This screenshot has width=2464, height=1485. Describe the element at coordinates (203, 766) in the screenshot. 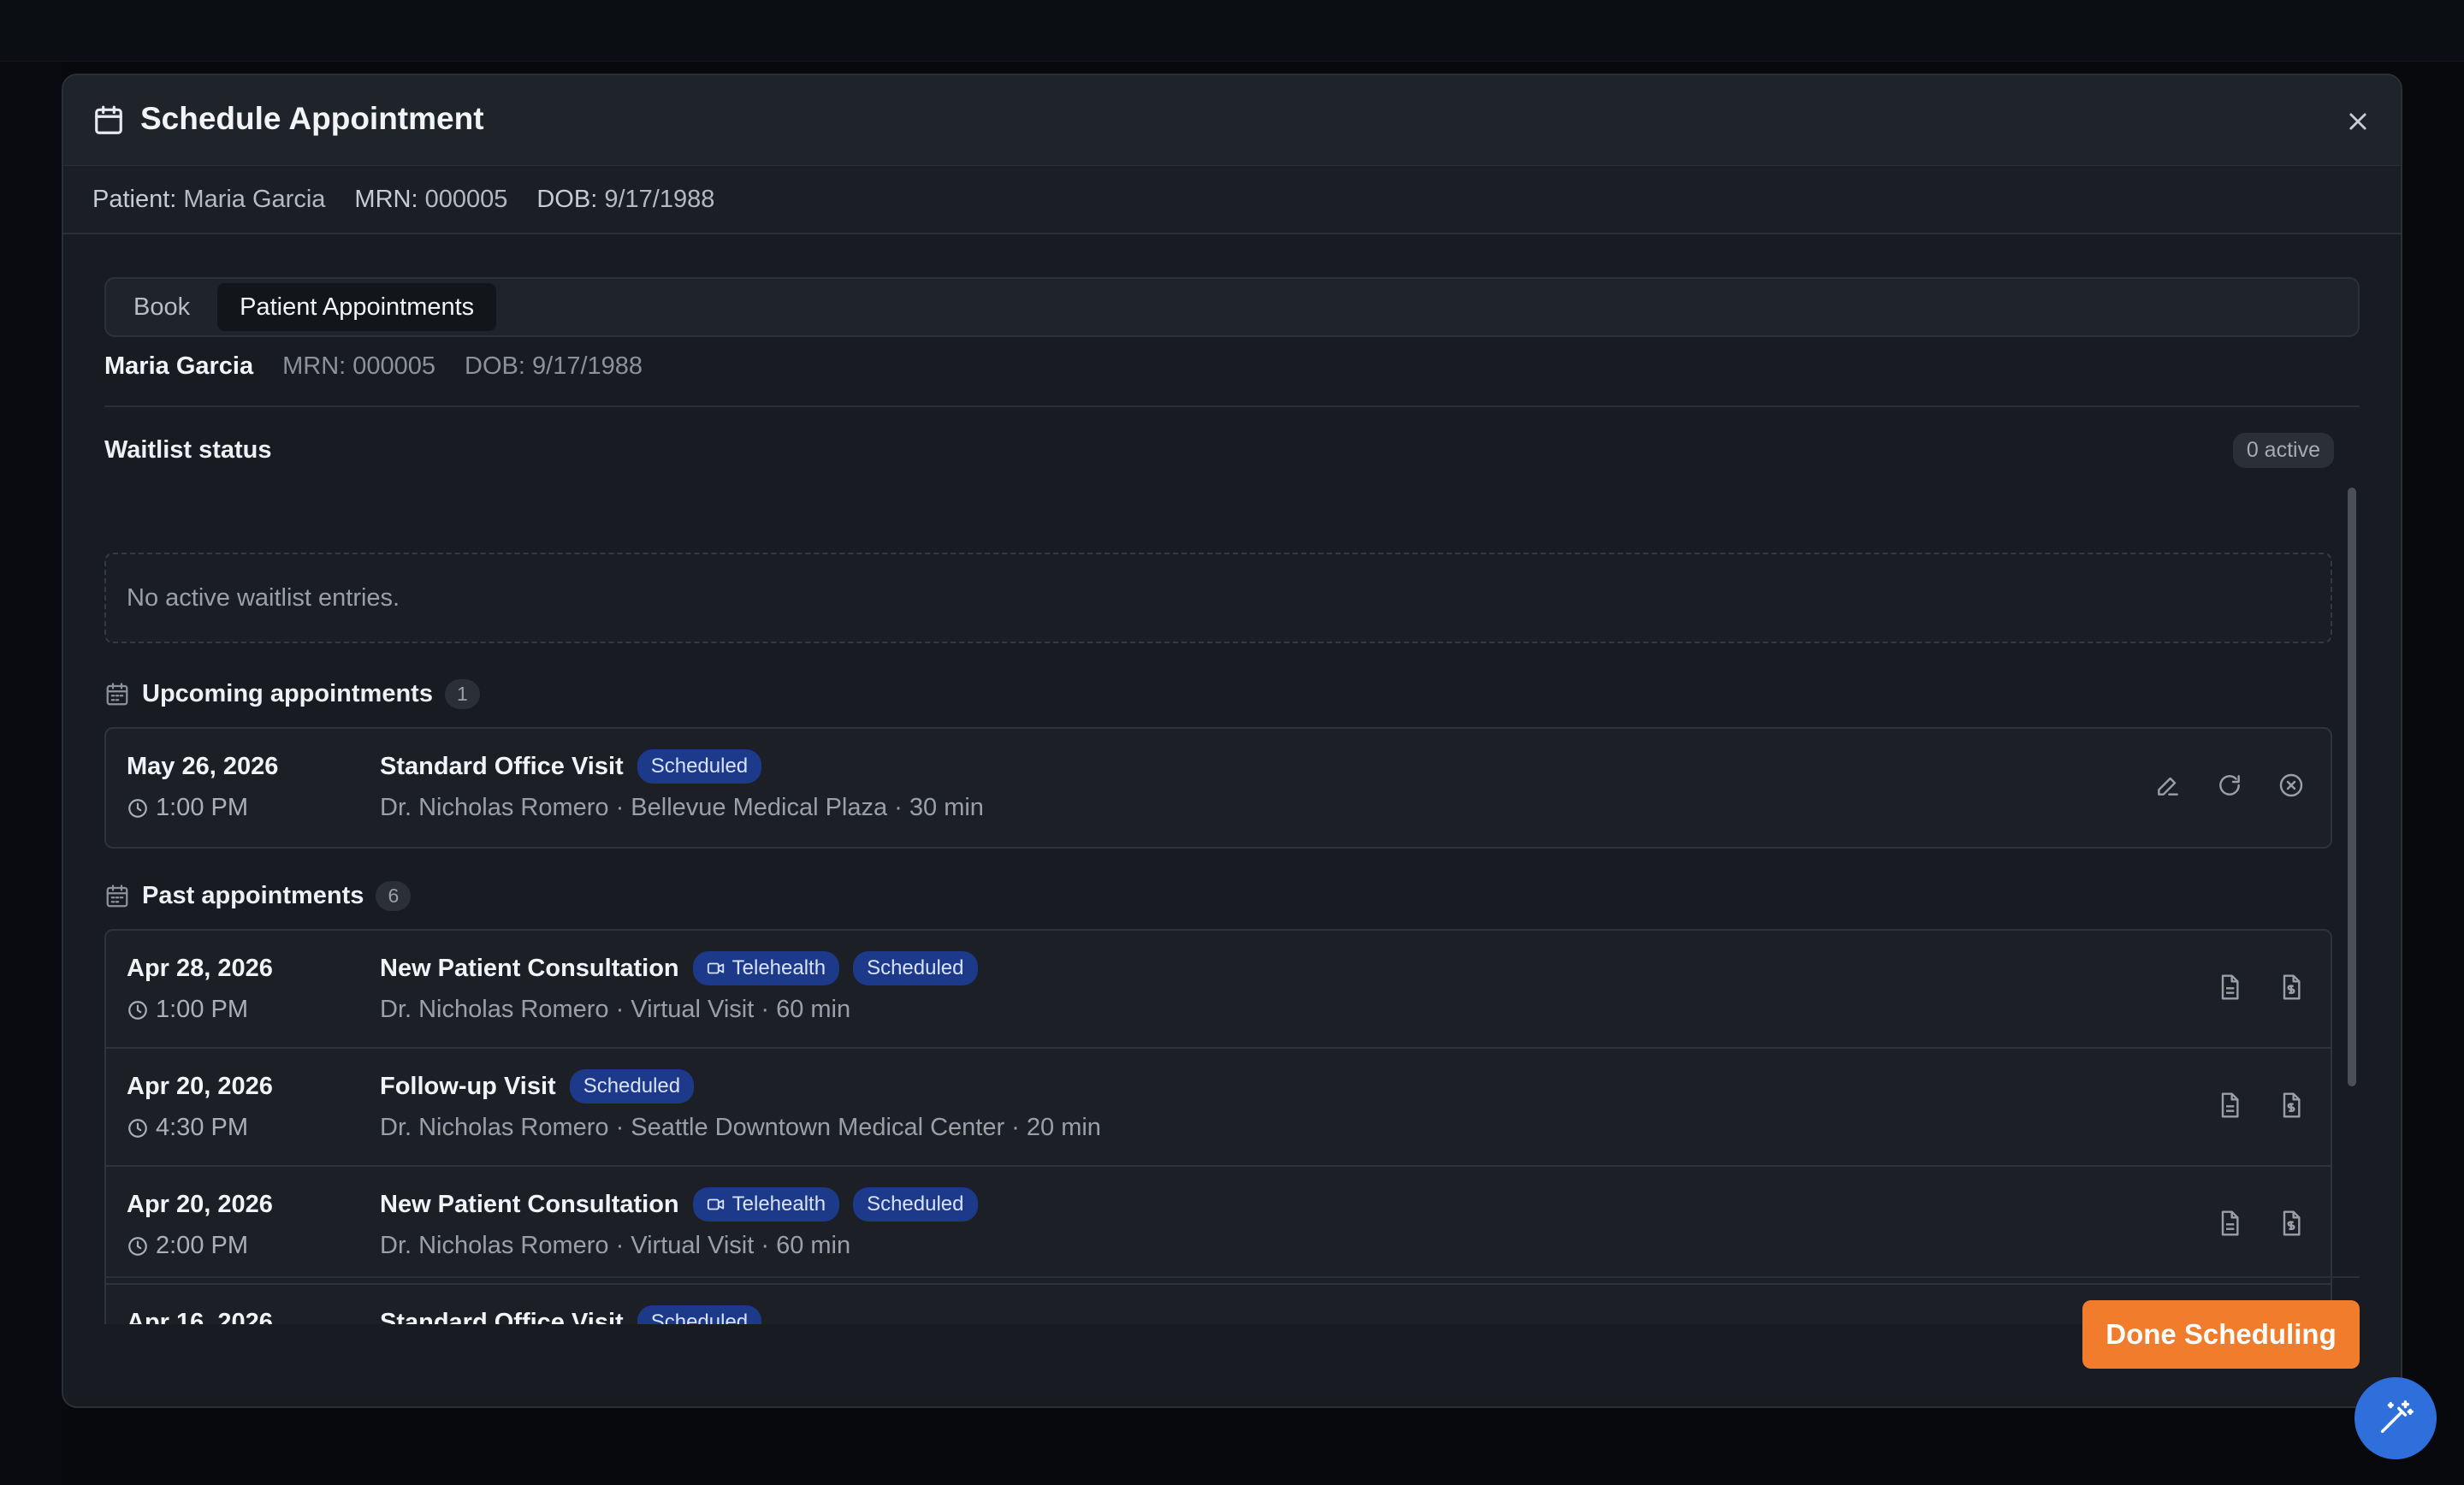

I see `appointment-date: May 26, 2026` at that location.